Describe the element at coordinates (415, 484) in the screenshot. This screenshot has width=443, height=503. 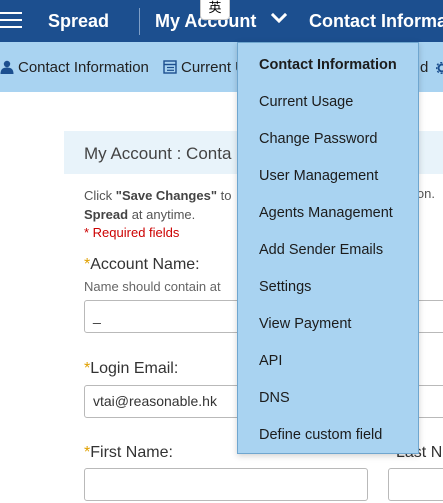
I see `last-name-input` at that location.